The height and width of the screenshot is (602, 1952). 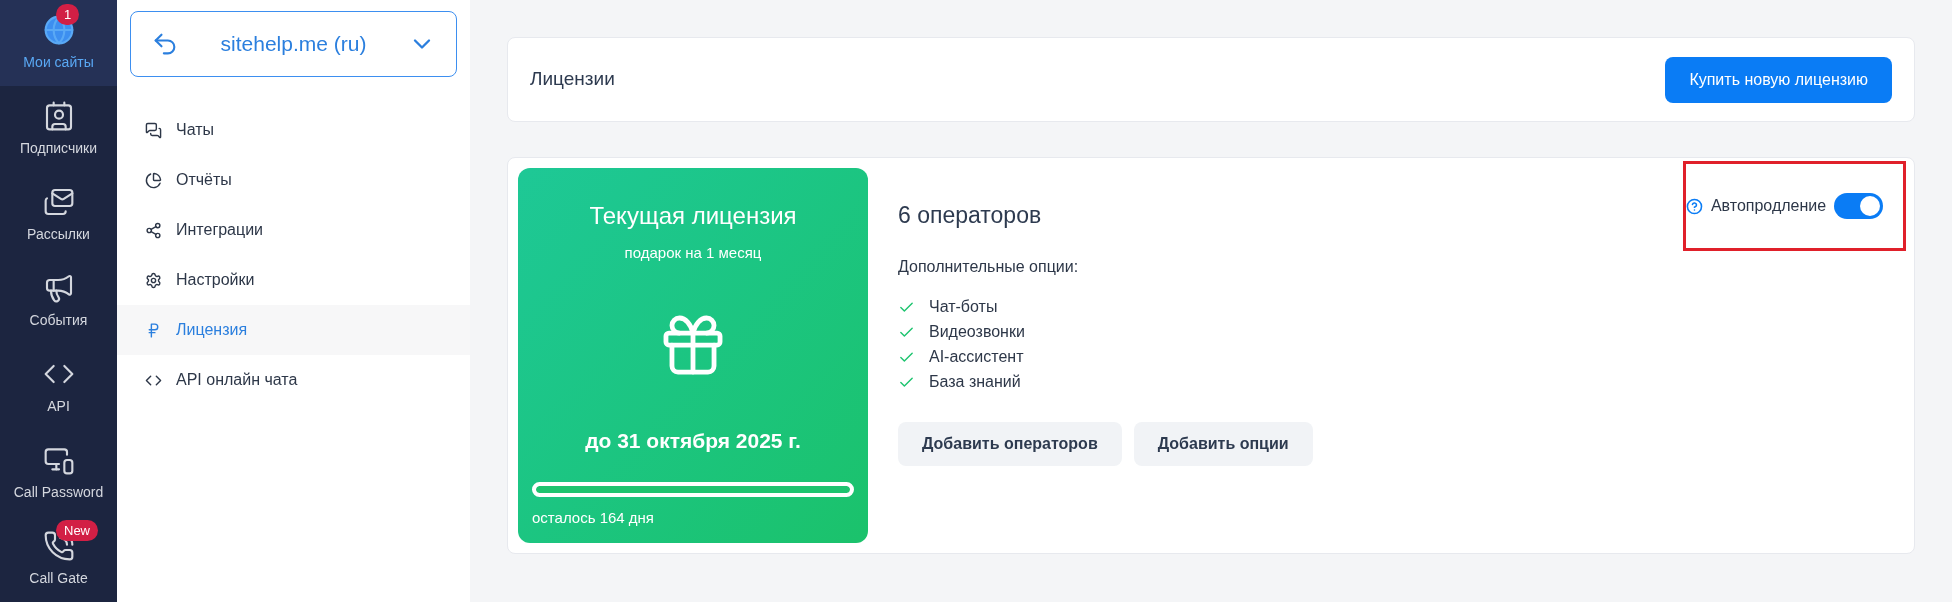 What do you see at coordinates (293, 130) in the screenshot?
I see `menu-item: Чаты` at bounding box center [293, 130].